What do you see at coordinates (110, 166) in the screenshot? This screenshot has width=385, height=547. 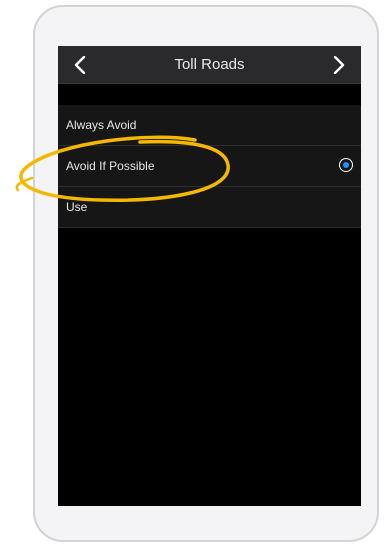 I see `option-label: Avoid If Possible` at bounding box center [110, 166].